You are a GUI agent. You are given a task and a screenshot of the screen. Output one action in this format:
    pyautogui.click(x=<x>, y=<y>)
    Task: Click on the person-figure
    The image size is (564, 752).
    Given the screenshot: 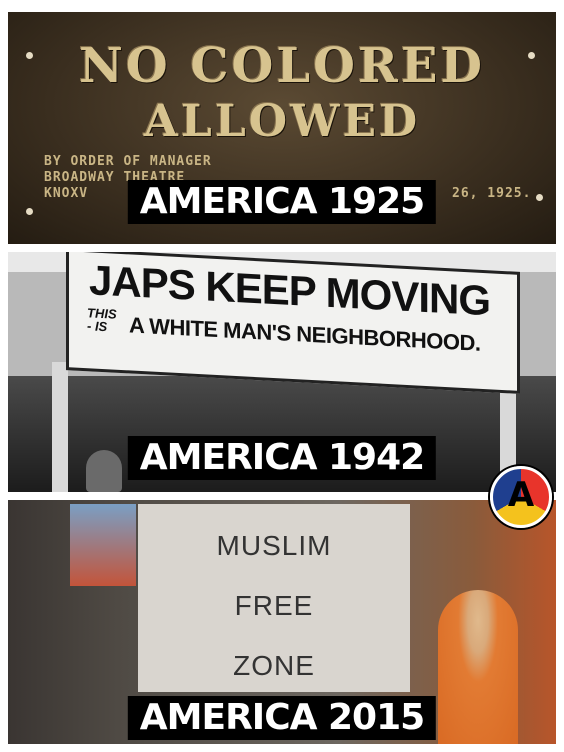 What is the action you would take?
    pyautogui.click(x=104, y=471)
    